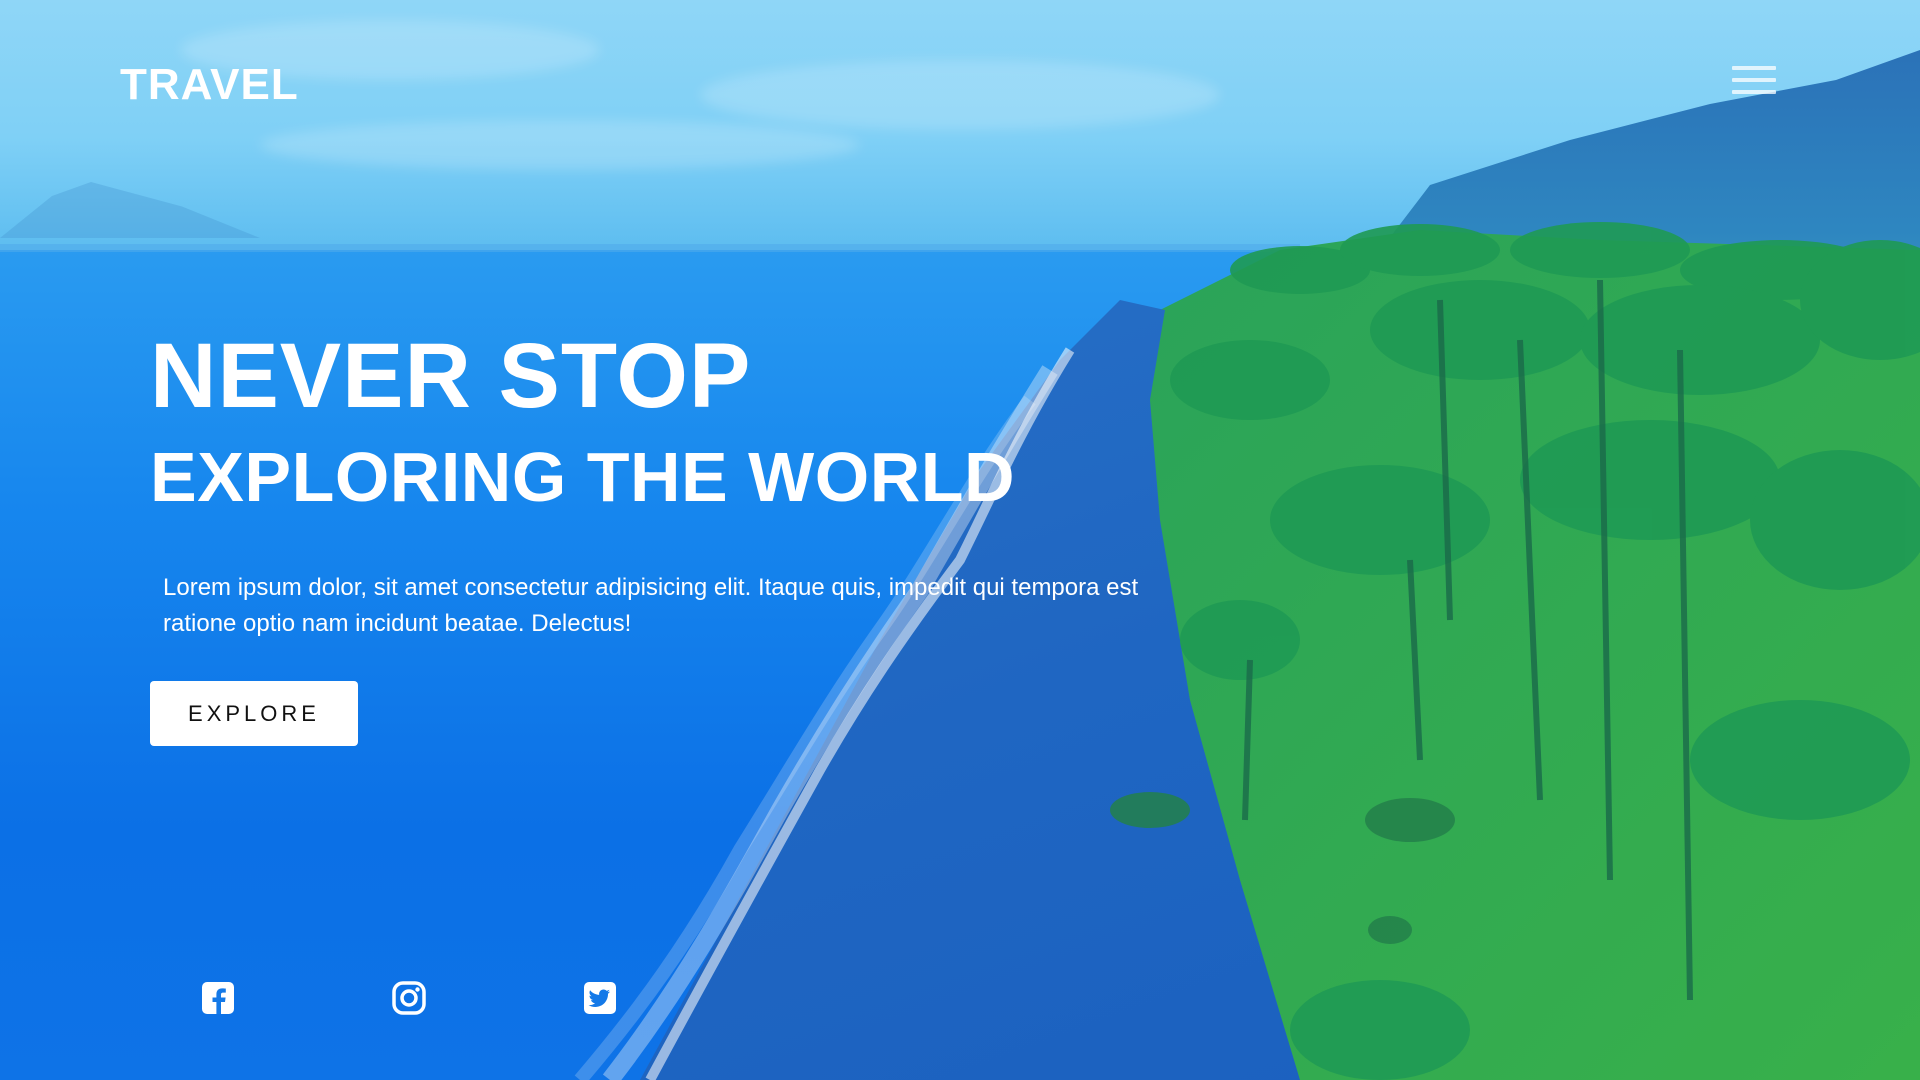  Describe the element at coordinates (1755, 86) in the screenshot. I see `hamburger-menu-icon` at that location.